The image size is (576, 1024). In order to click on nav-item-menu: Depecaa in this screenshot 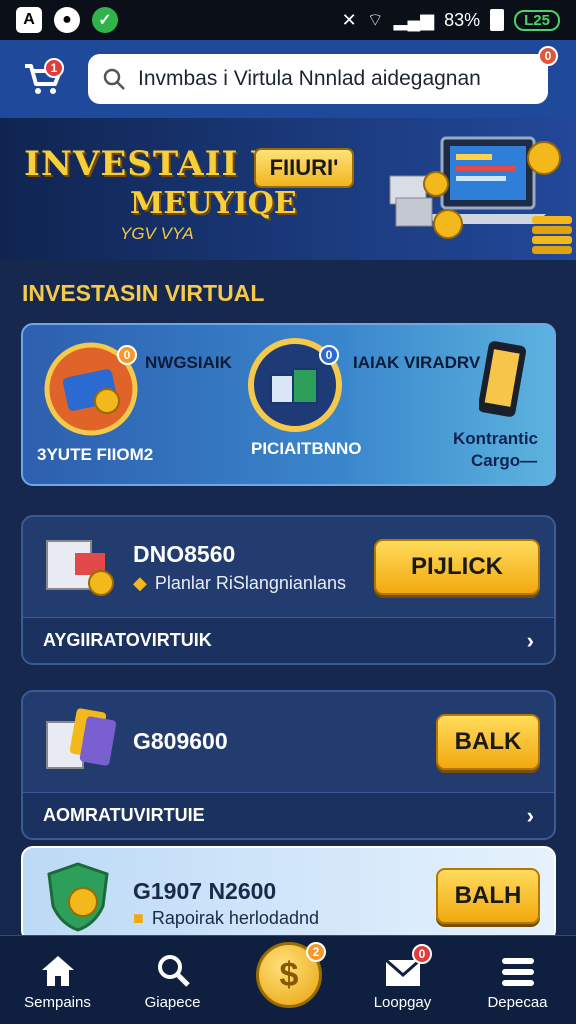, I will do `click(517, 980)`.